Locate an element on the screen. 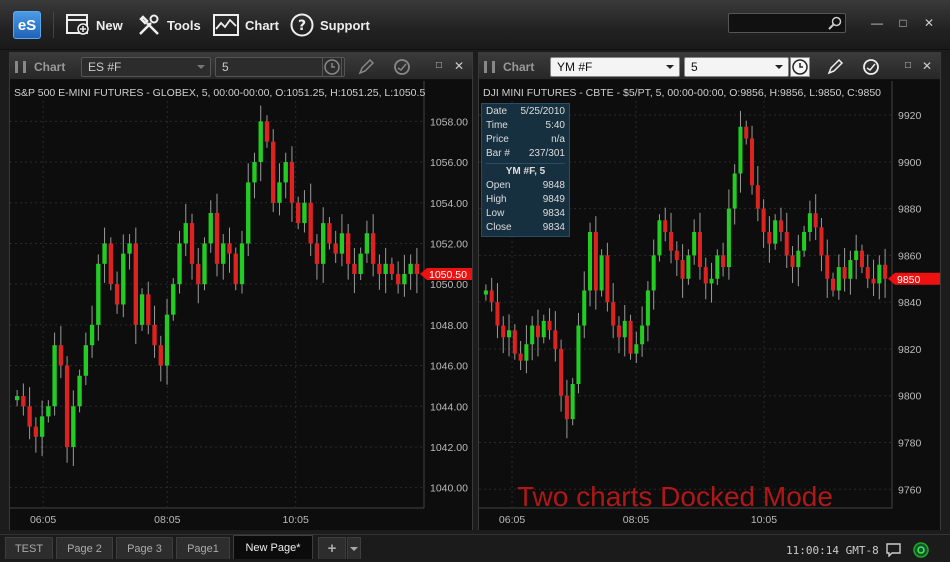 The height and width of the screenshot is (562, 950). y-tick-label: 9800 is located at coordinates (910, 397).